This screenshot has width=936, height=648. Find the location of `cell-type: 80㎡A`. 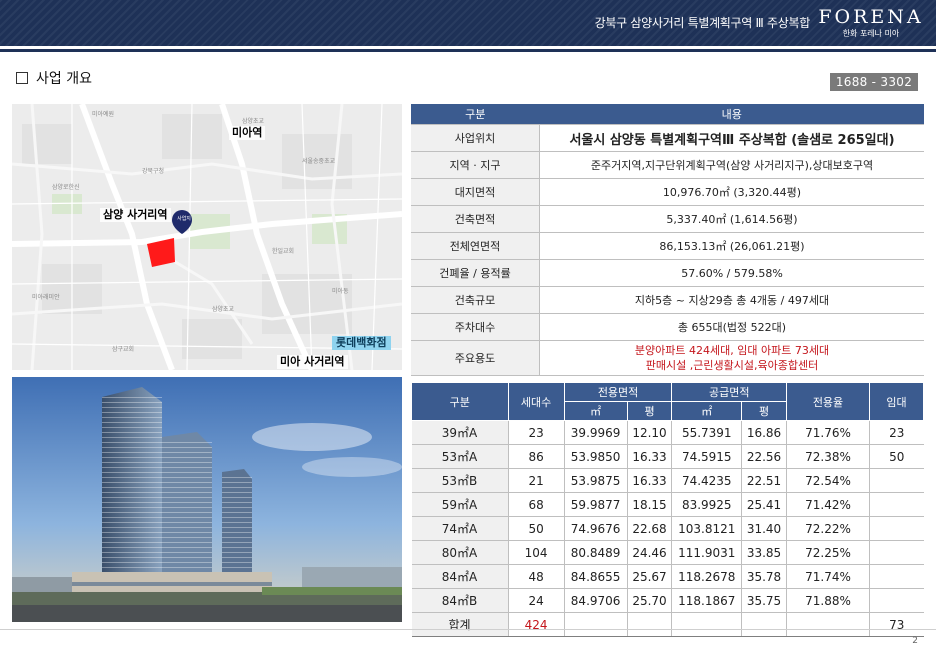

cell-type: 80㎡A is located at coordinates (460, 552).